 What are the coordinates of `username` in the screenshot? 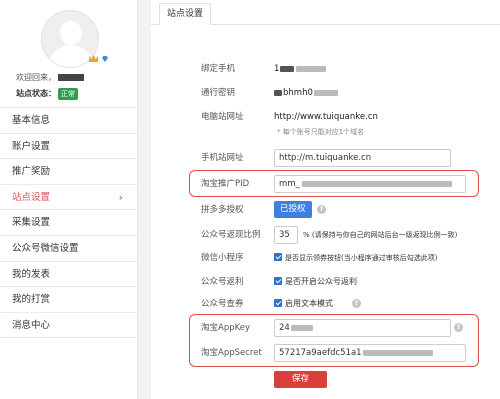 It's located at (71, 77).